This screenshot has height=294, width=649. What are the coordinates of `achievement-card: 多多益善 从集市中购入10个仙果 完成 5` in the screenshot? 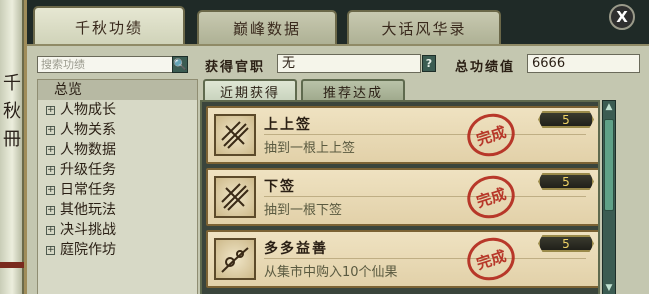 It's located at (402, 259).